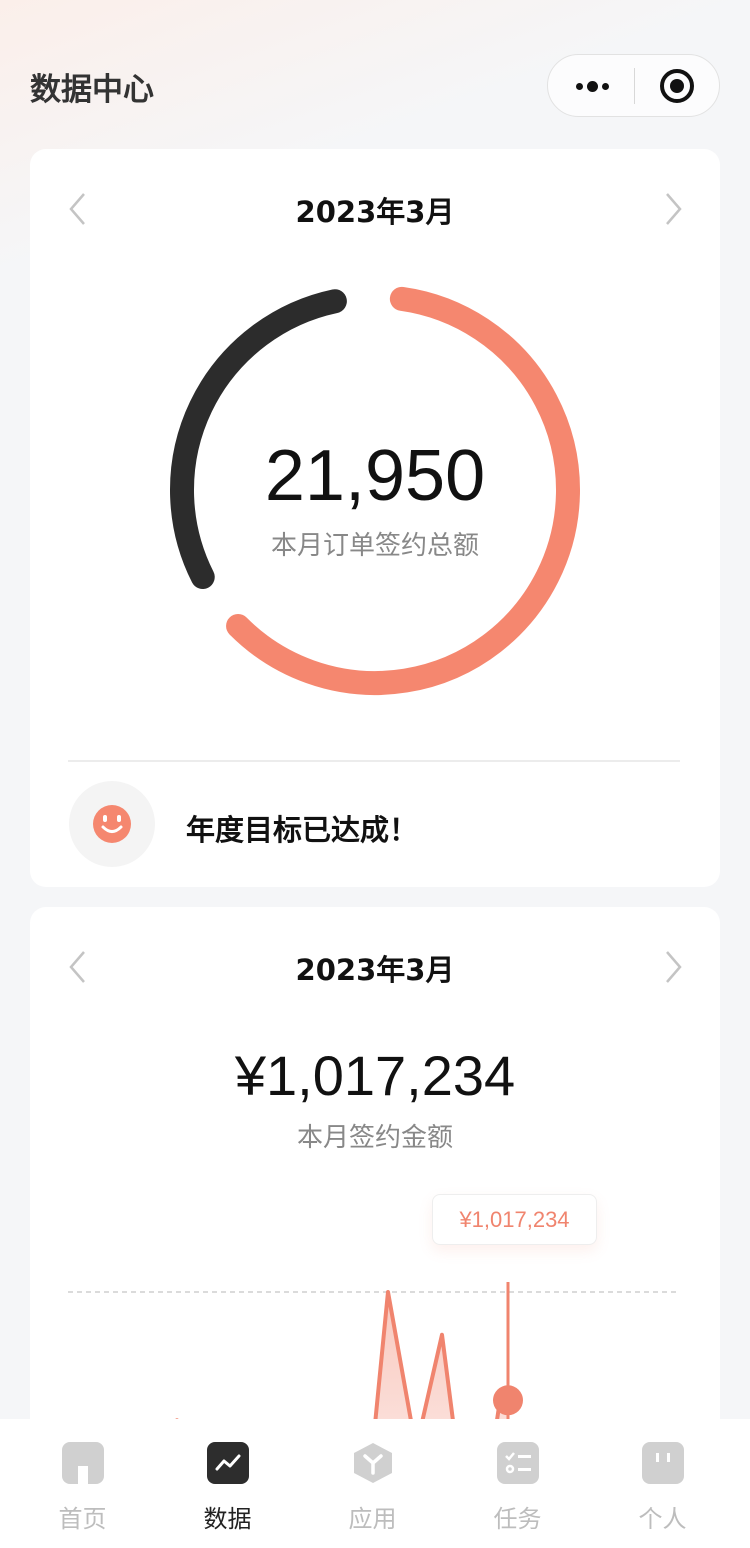 The image size is (750, 1548). I want to click on task-icon, so click(518, 1463).